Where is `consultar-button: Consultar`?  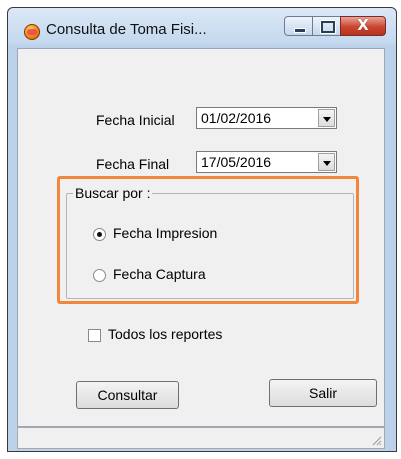 consultar-button: Consultar is located at coordinates (127, 395).